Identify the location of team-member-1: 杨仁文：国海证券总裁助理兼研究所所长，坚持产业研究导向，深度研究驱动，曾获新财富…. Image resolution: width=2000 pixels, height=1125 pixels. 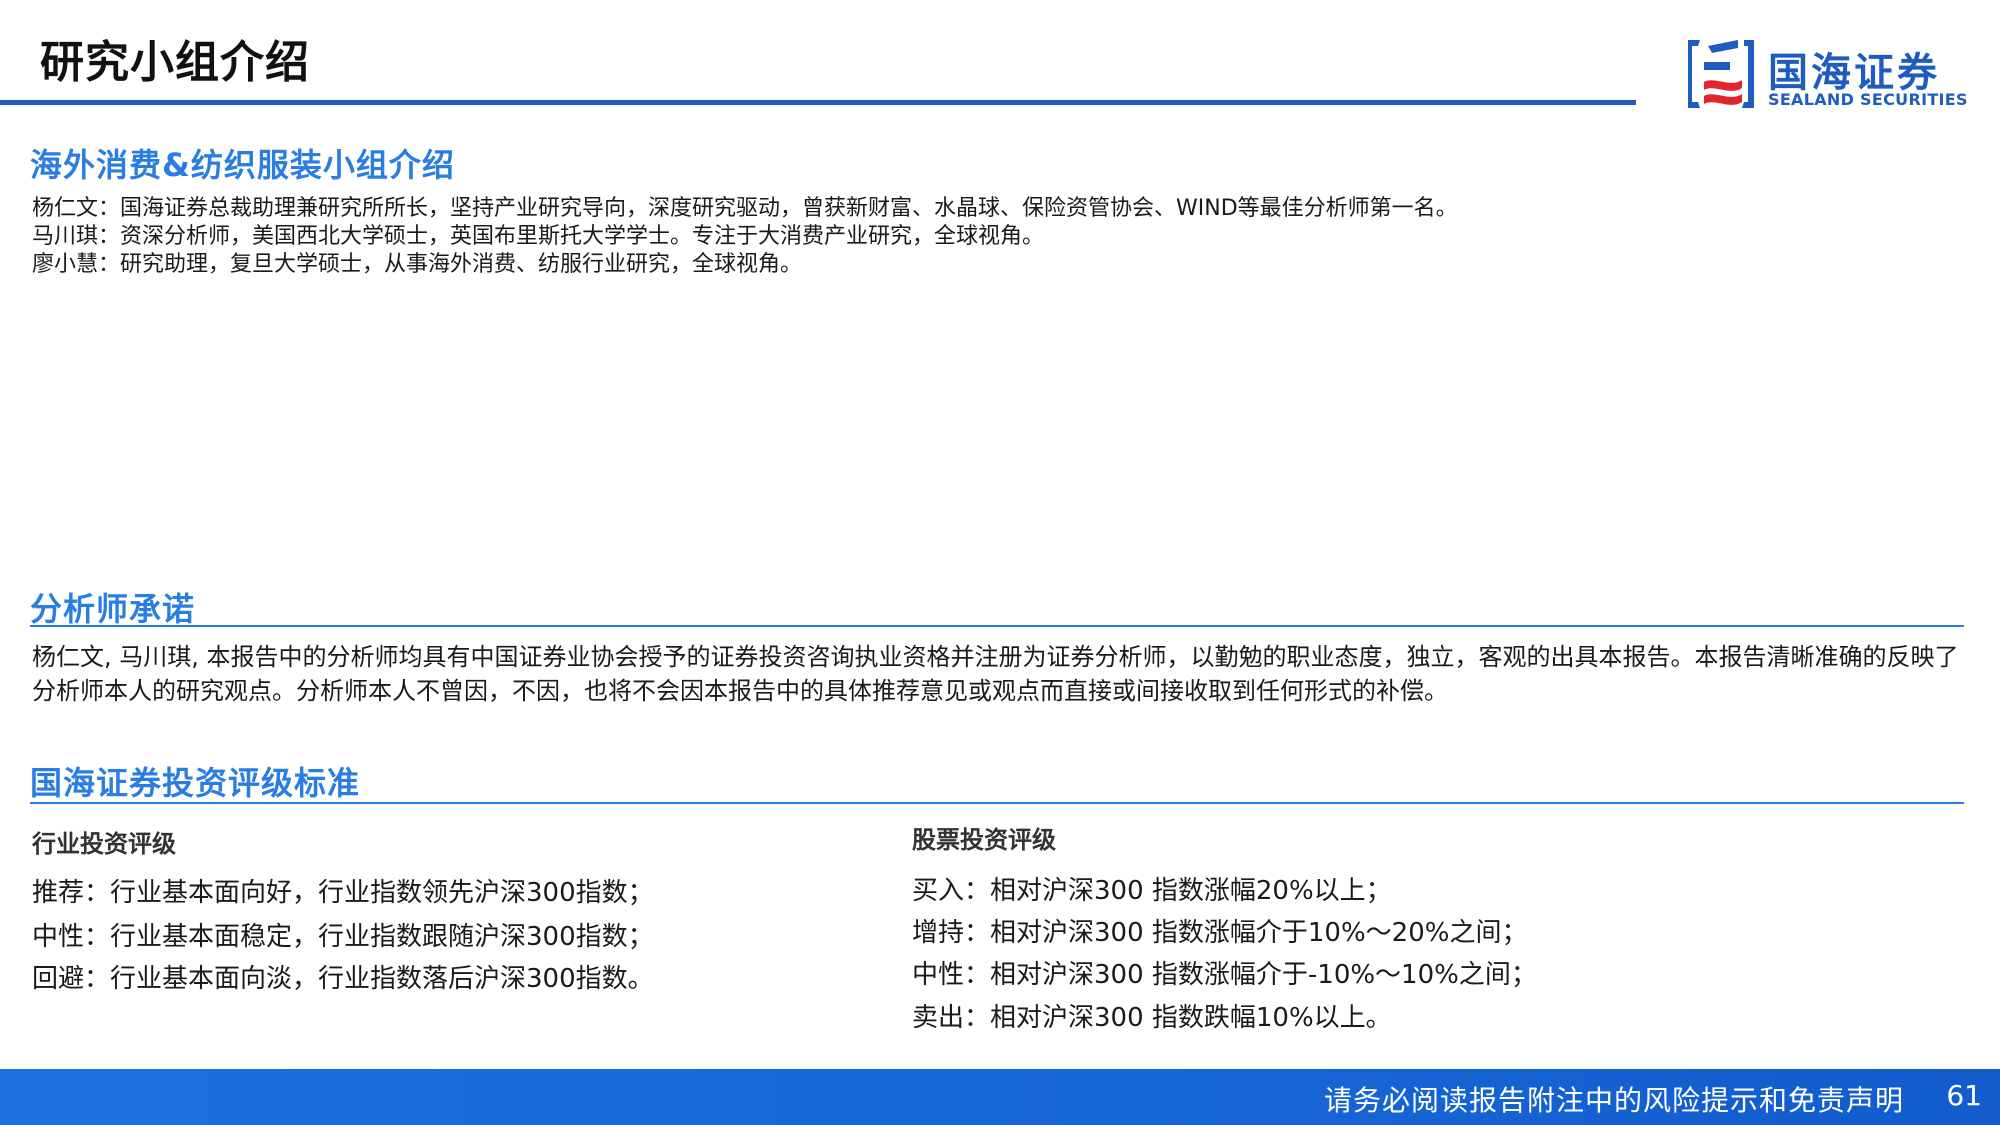
(745, 208).